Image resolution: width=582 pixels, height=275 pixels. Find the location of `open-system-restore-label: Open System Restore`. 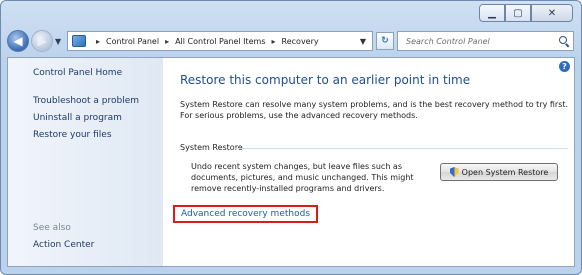

open-system-restore-label: Open System Restore is located at coordinates (505, 172).